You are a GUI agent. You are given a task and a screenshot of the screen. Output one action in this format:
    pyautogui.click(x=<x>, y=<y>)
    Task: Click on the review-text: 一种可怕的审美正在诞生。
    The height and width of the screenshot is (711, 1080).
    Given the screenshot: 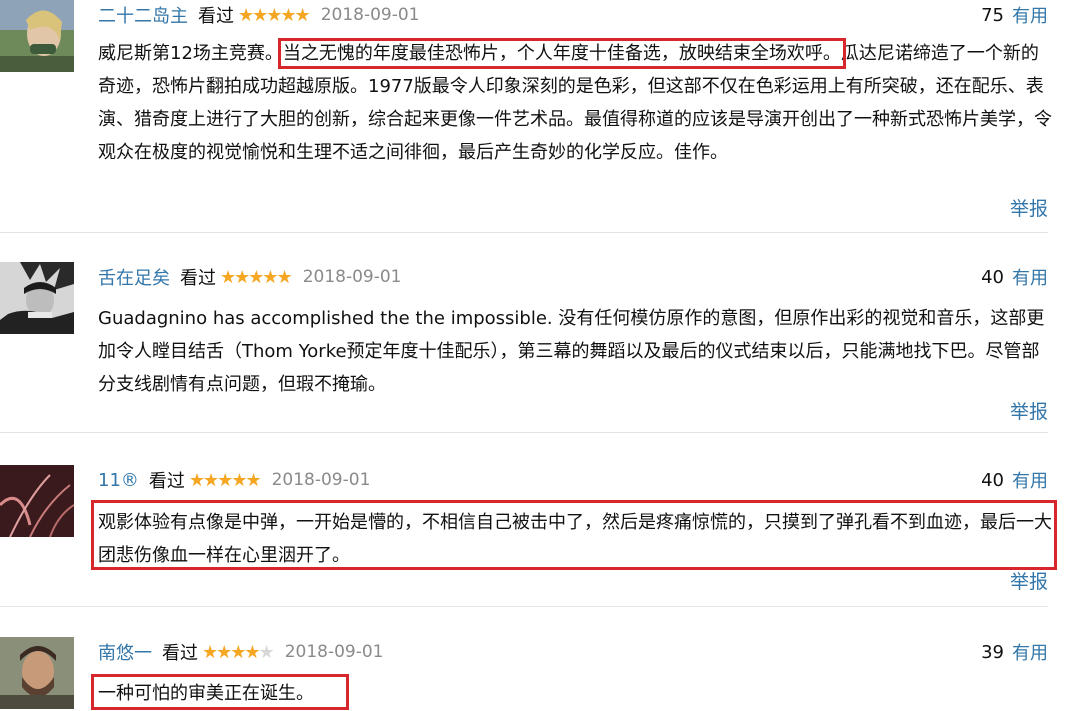 What is the action you would take?
    pyautogui.click(x=206, y=693)
    